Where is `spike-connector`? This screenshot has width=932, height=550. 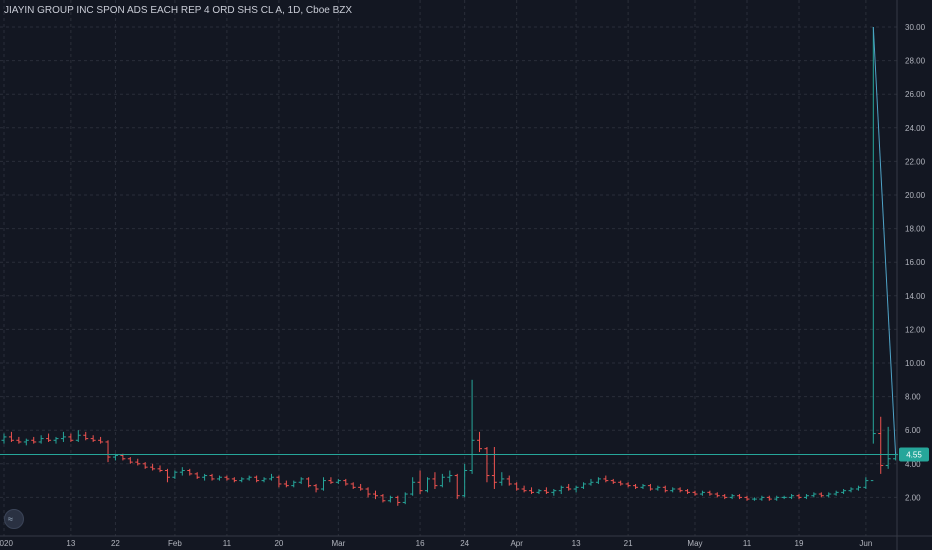
spike-connector is located at coordinates (884, 240).